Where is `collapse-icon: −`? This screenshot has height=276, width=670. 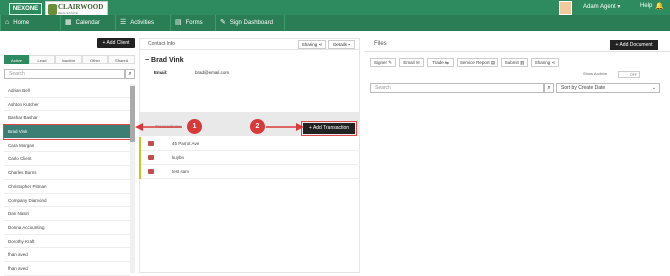 collapse-icon: − is located at coordinates (147, 60).